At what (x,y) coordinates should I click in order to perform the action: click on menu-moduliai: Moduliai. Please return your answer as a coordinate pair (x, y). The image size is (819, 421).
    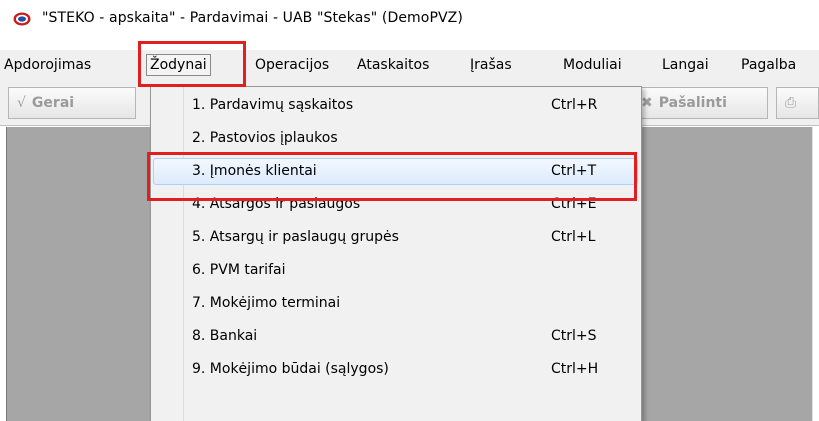
    Looking at the image, I should click on (592, 65).